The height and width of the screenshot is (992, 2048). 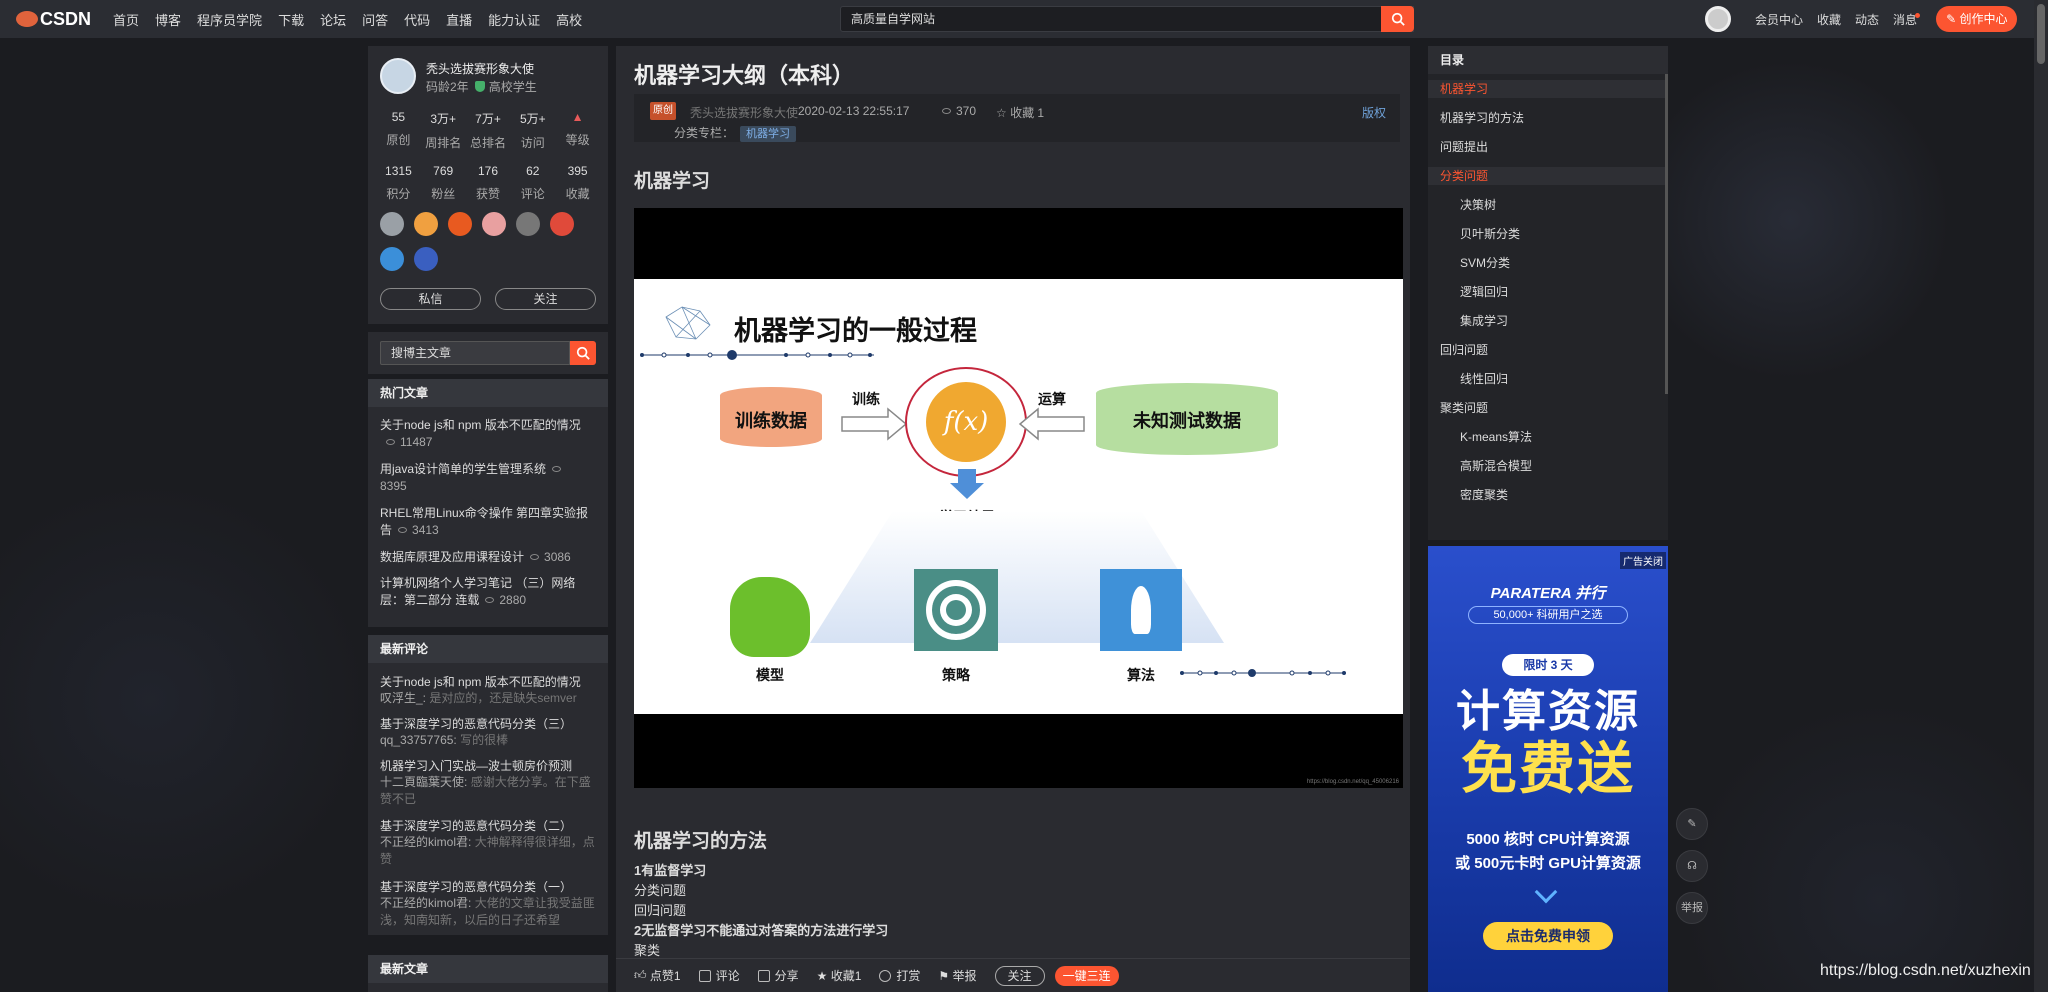 What do you see at coordinates (126, 19) in the screenshot?
I see `nav-home: 首页` at bounding box center [126, 19].